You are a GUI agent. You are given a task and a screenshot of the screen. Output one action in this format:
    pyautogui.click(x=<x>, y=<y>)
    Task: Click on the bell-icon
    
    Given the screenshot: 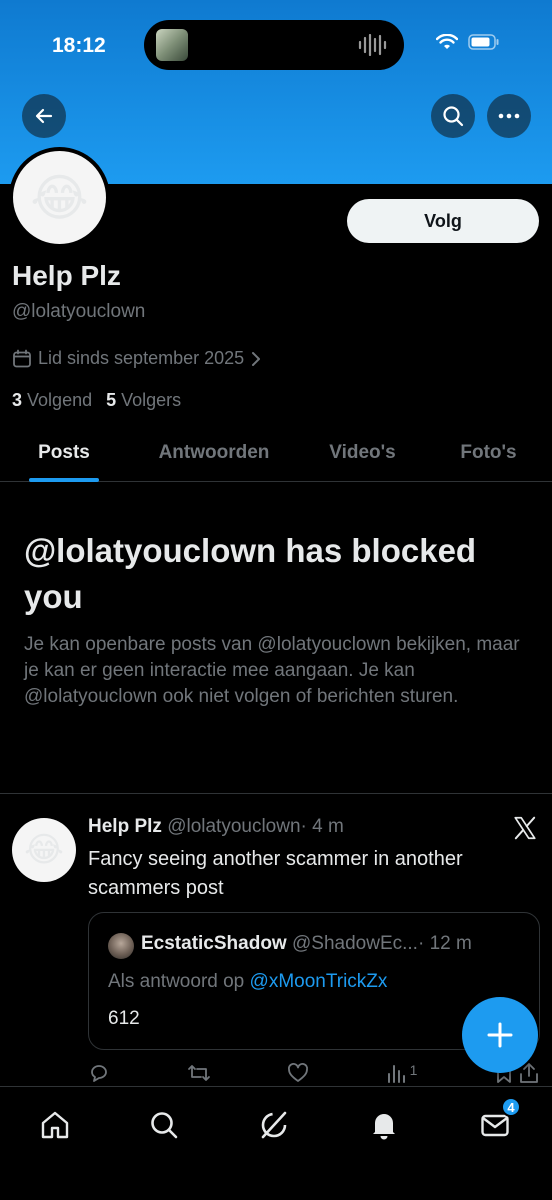 What is the action you would take?
    pyautogui.click(x=384, y=1127)
    